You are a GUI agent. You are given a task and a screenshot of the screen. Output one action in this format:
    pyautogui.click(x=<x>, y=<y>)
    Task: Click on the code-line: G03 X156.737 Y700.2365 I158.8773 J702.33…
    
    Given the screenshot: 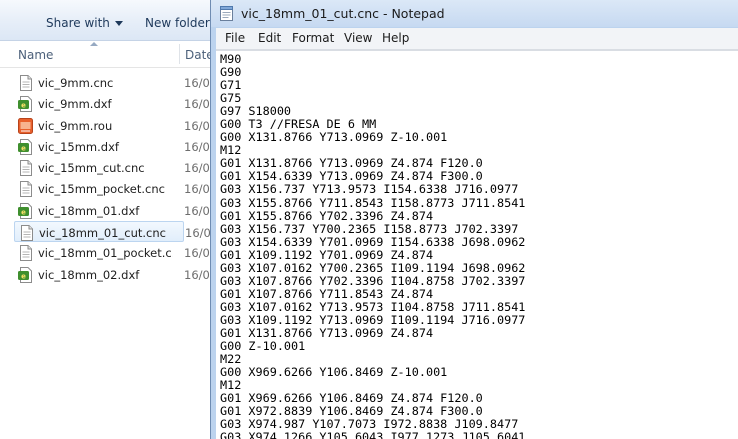 What is the action you would take?
    pyautogui.click(x=369, y=228)
    